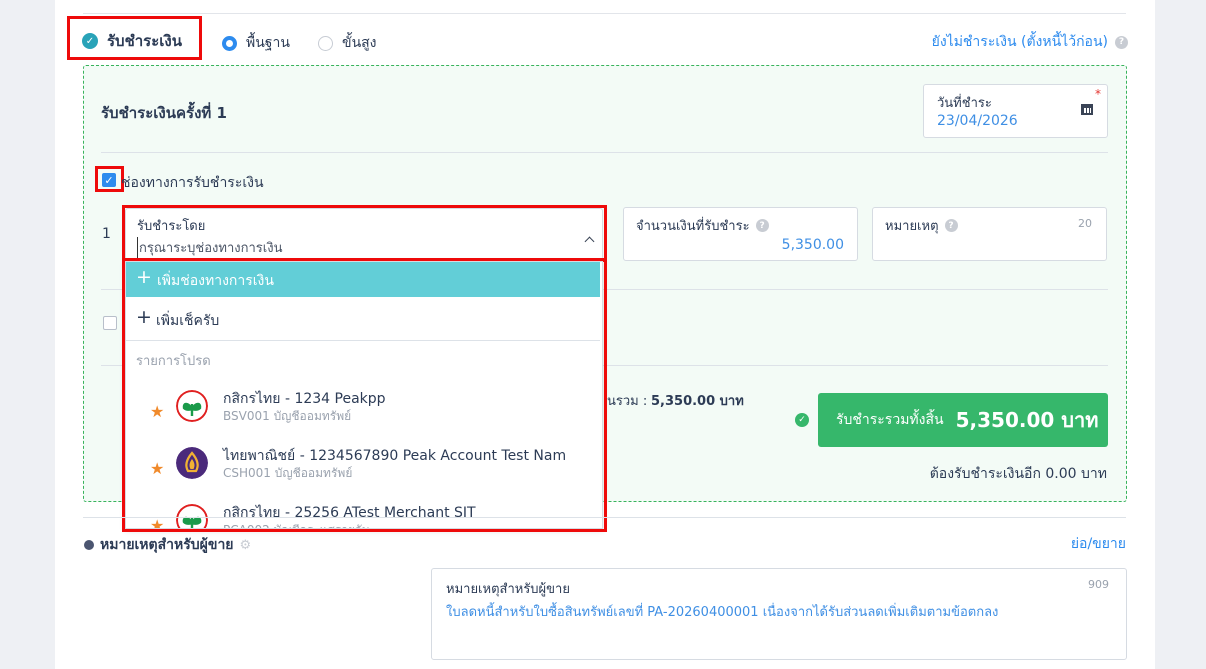 The width and height of the screenshot is (1206, 669). I want to click on gear-icon: ⚙, so click(246, 545).